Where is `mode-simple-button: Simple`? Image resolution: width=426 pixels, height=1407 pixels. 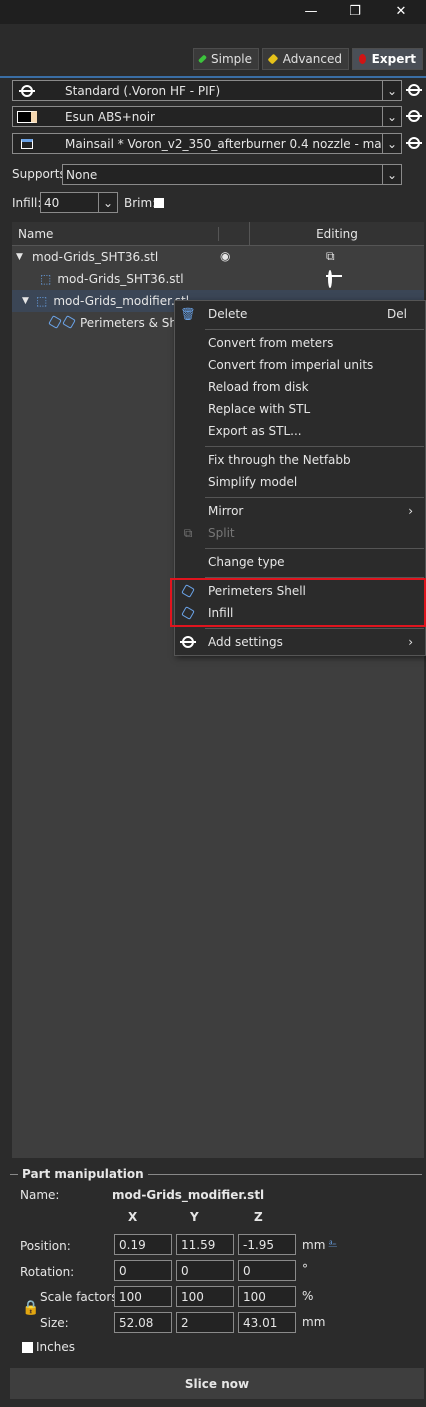 mode-simple-button: Simple is located at coordinates (226, 59).